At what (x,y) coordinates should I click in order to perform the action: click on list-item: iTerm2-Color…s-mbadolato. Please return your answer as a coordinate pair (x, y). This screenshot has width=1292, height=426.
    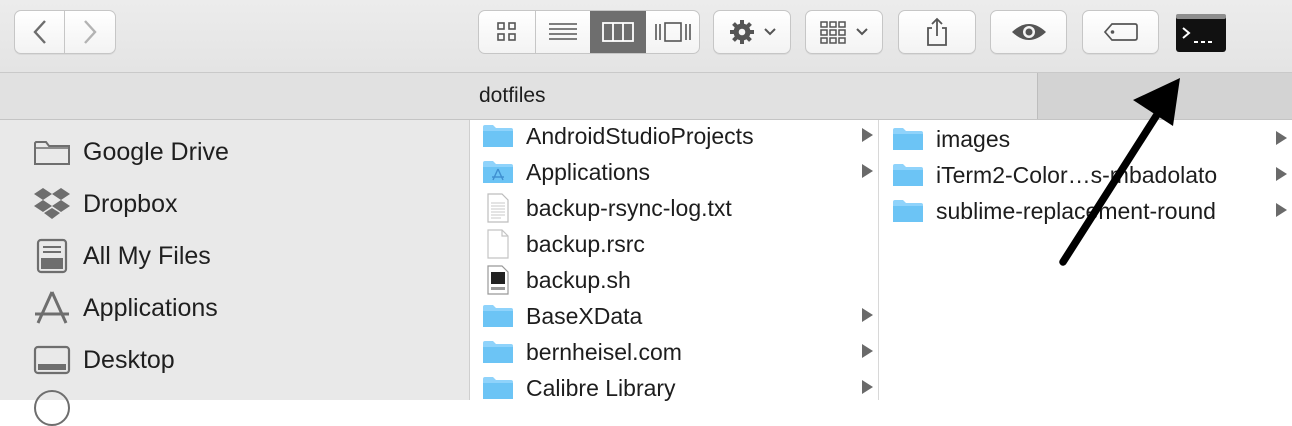
    Looking at the image, I should click on (1085, 175).